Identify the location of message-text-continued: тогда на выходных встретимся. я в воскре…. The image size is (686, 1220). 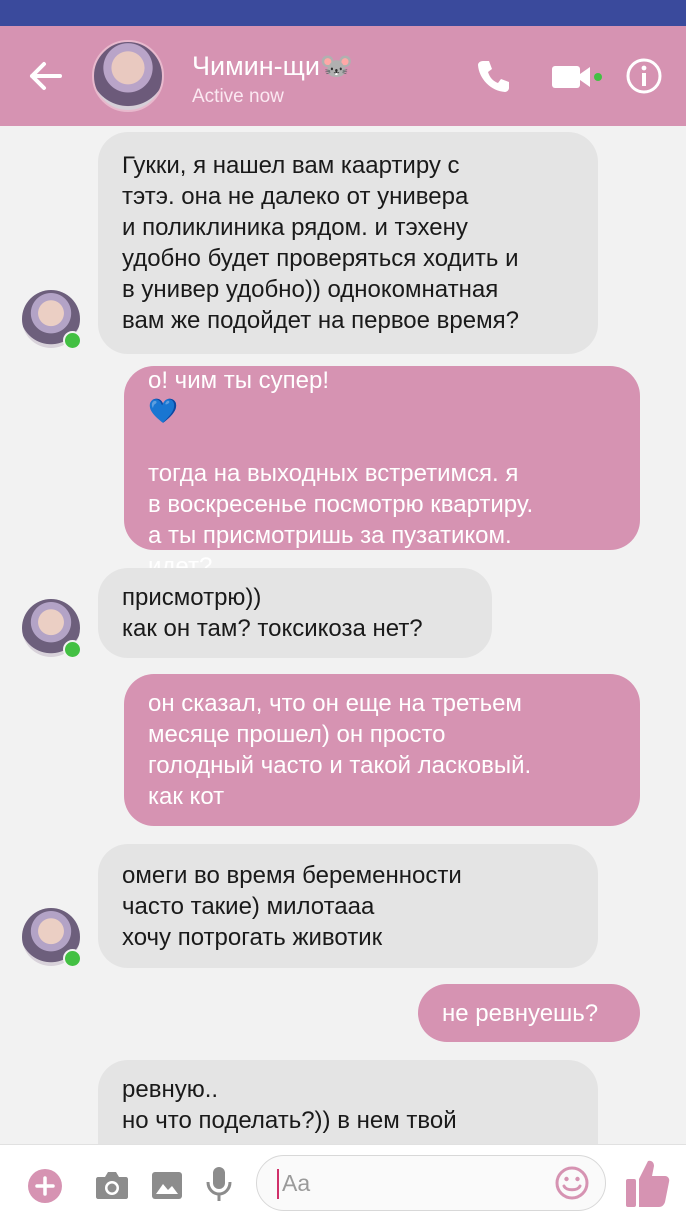
(341, 520).